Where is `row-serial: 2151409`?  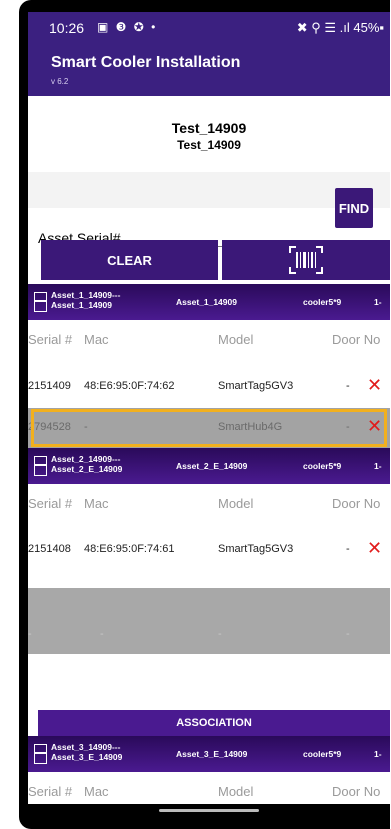 row-serial: 2151409 is located at coordinates (49, 386).